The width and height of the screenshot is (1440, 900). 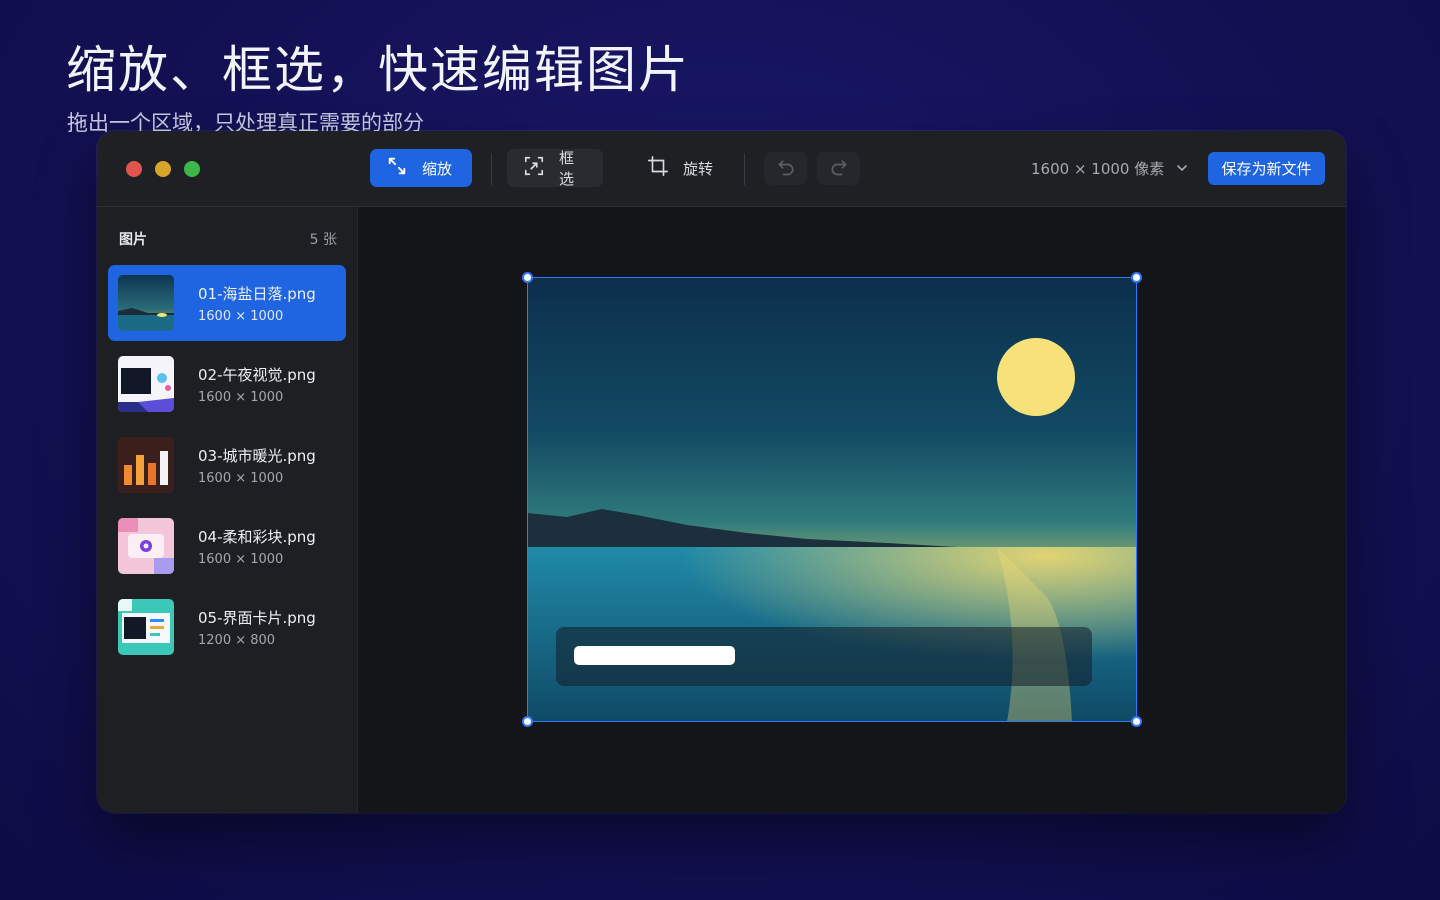 I want to click on select-tool-label: 框选, so click(x=567, y=168).